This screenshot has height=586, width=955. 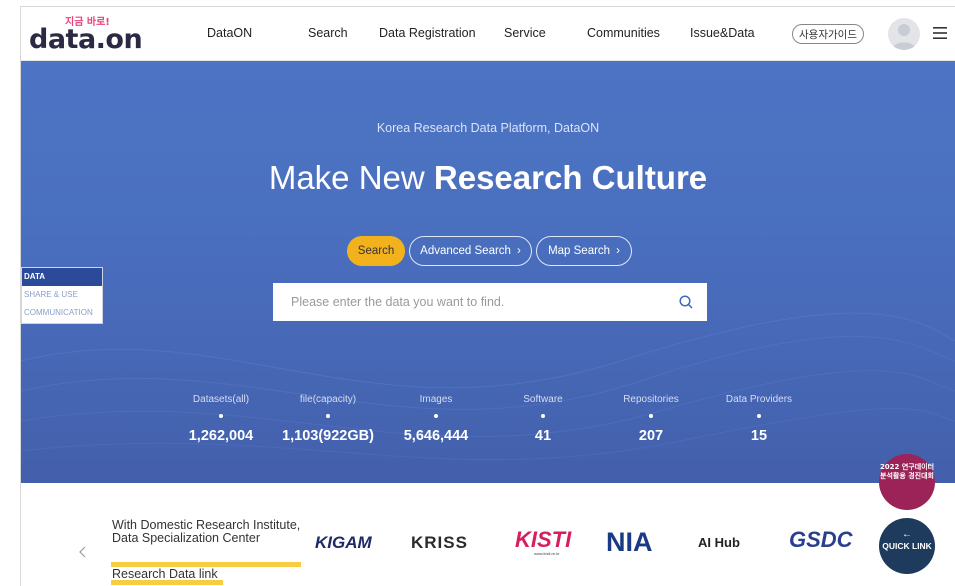 I want to click on contest-2022-badge: 2022 연구데이터 분석활용 경진대회, so click(x=907, y=482).